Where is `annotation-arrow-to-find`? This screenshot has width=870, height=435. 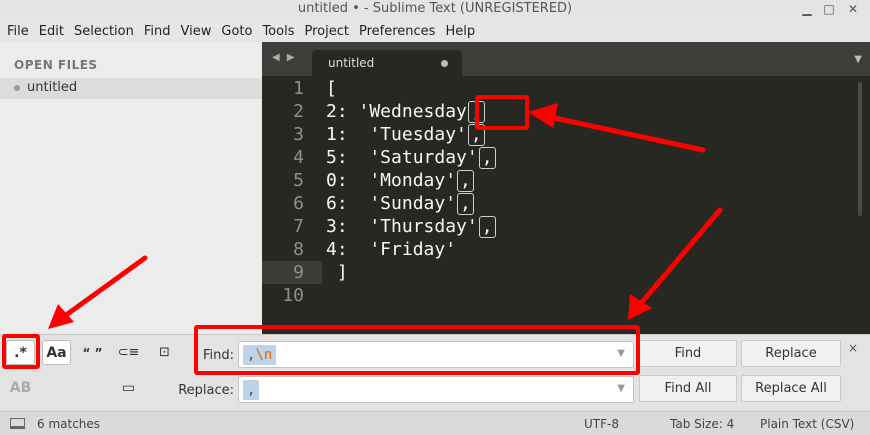 annotation-arrow-to-find is located at coordinates (678, 259).